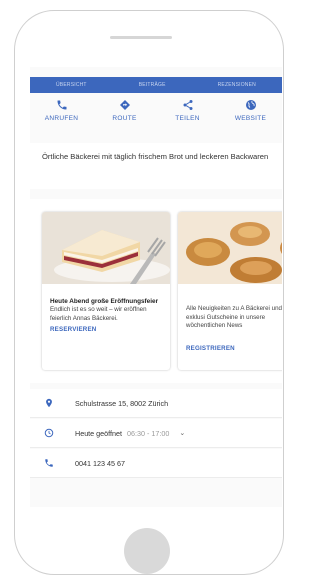 This screenshot has height=575, width=320. I want to click on globe-icon, so click(250, 105).